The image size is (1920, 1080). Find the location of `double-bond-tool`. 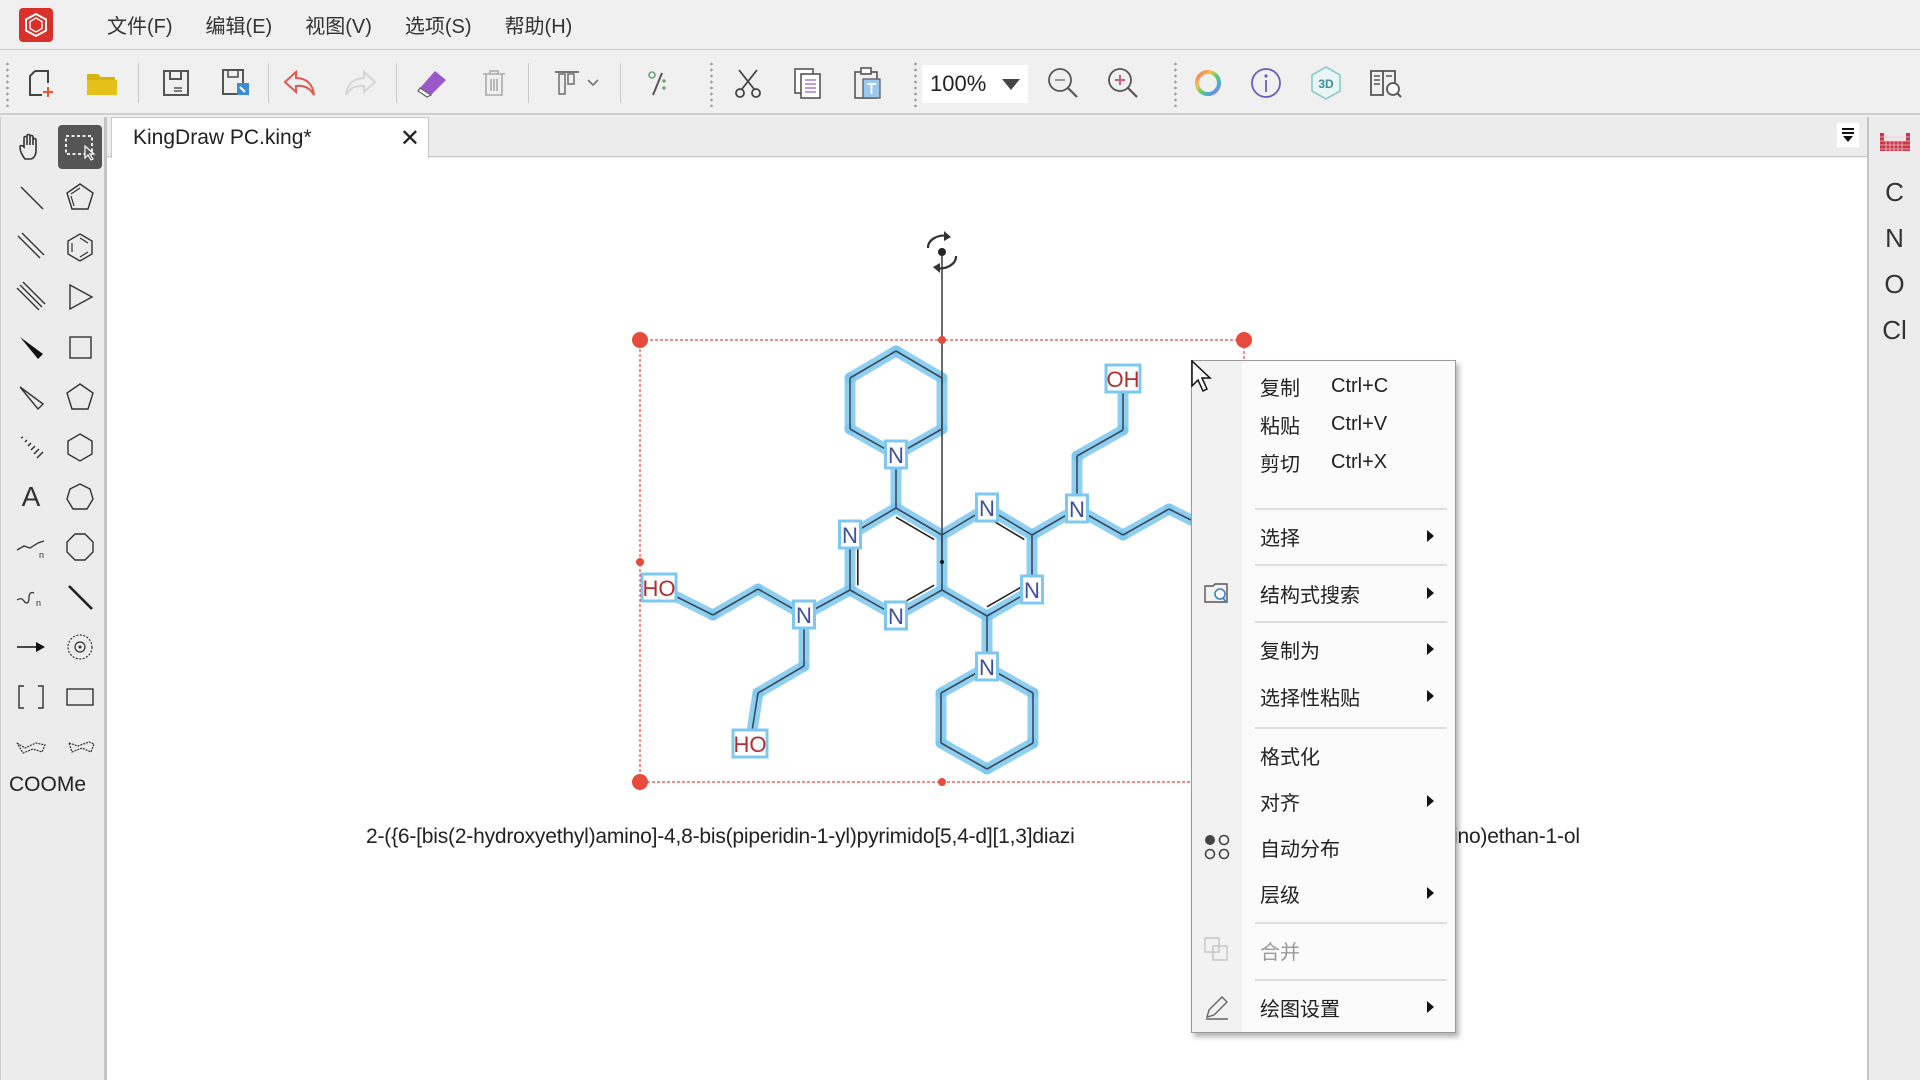

double-bond-tool is located at coordinates (31, 247).